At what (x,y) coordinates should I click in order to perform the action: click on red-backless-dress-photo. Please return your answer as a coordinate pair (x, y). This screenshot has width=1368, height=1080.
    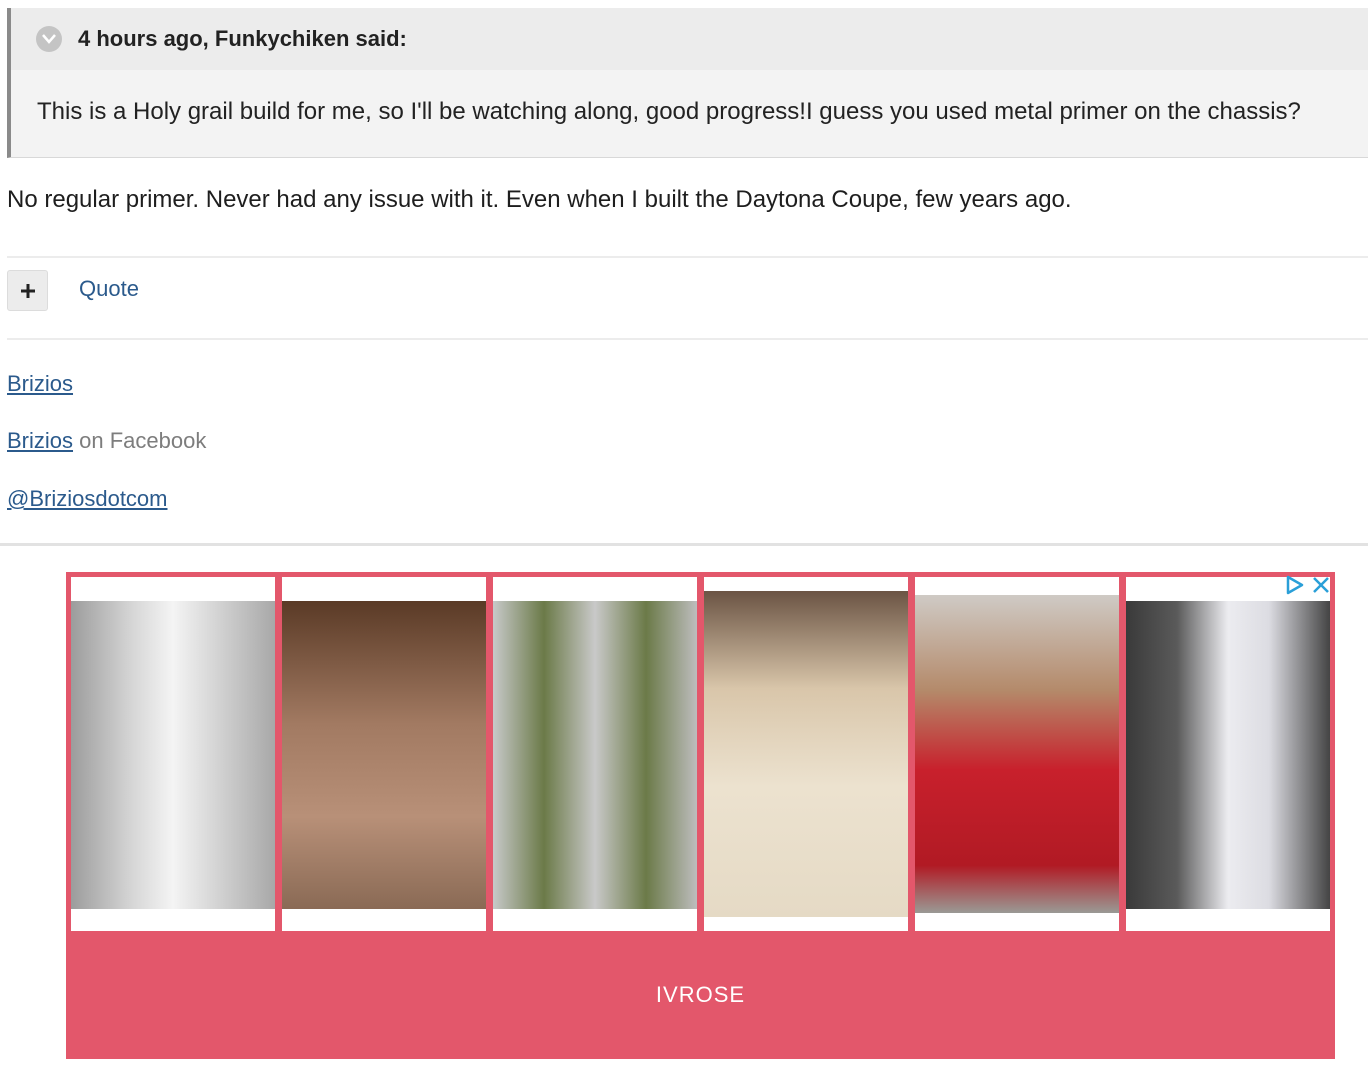
    Looking at the image, I should click on (1017, 754).